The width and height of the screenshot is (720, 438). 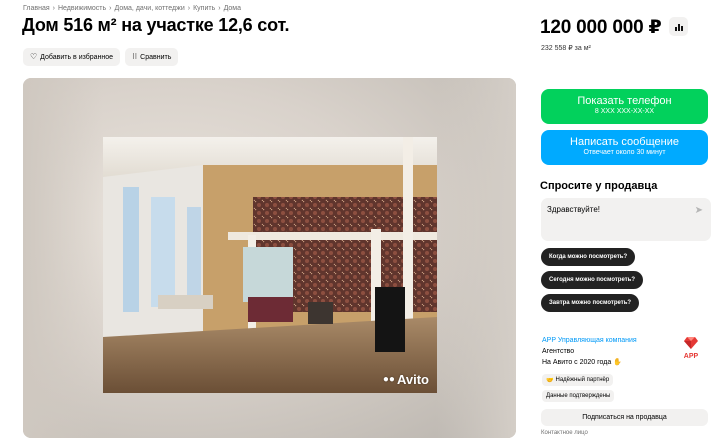 What do you see at coordinates (63, 258) in the screenshot?
I see `gallery-blur-left` at bounding box center [63, 258].